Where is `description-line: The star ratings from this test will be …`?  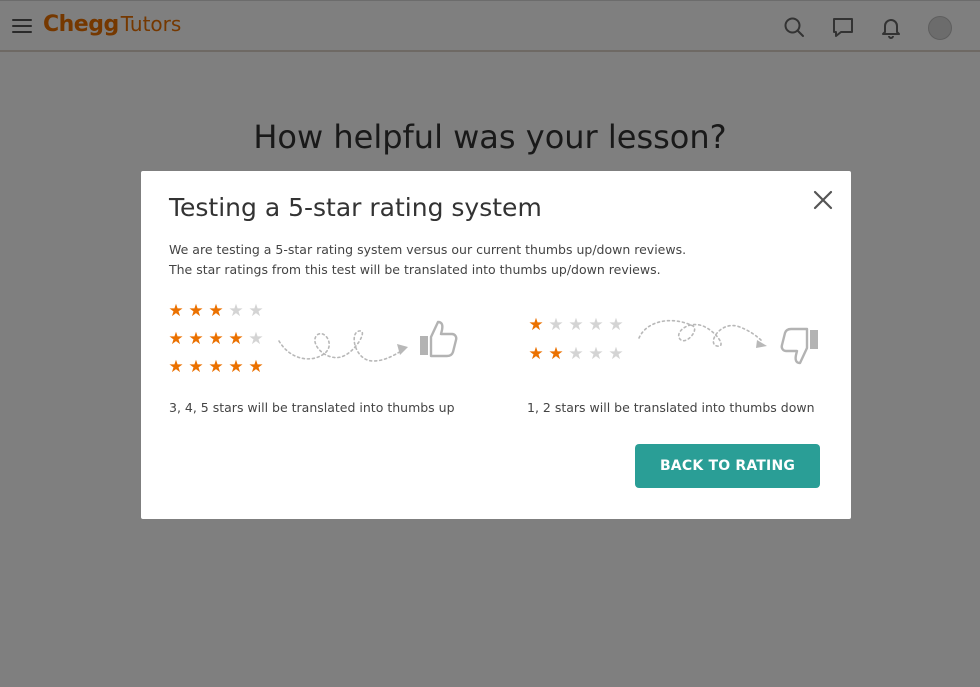 description-line: The star ratings from this test will be … is located at coordinates (415, 269).